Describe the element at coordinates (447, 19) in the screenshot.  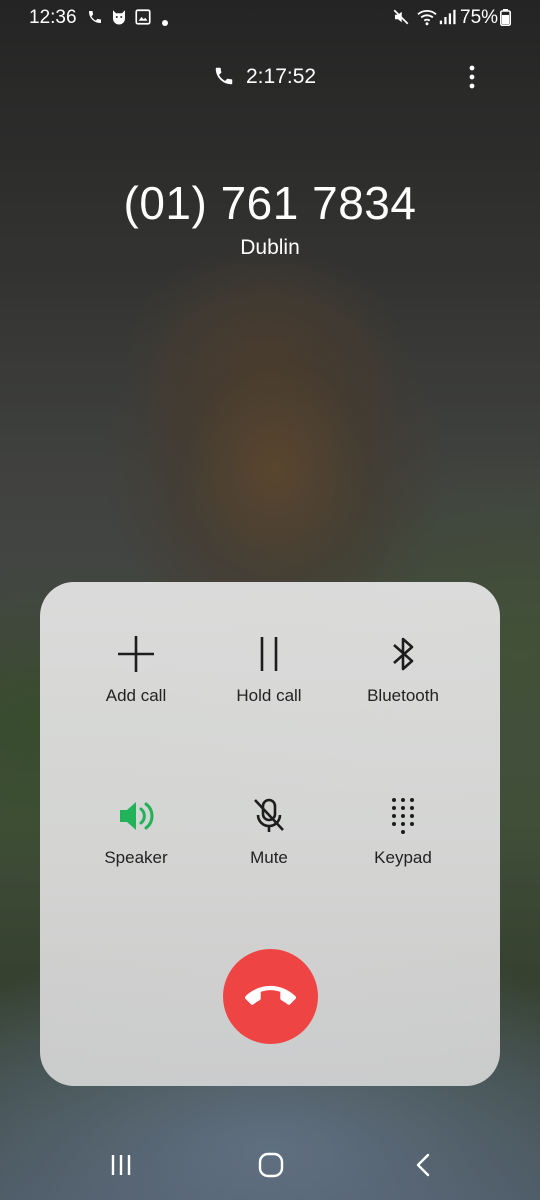
I see `signal-icon` at that location.